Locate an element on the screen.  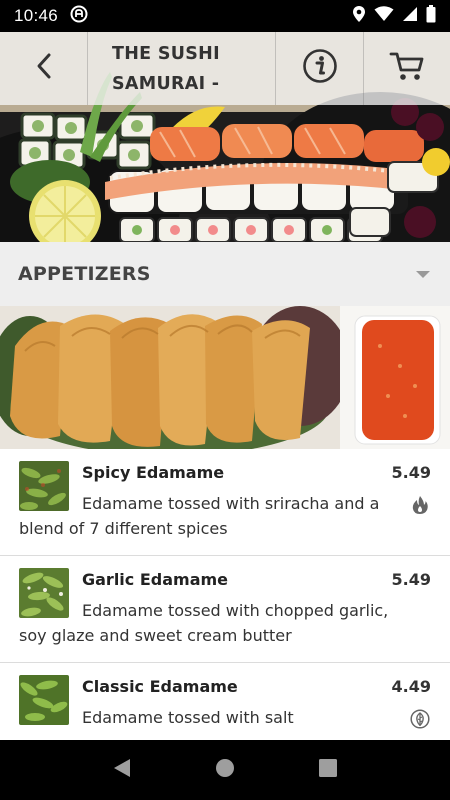
flame-icon is located at coordinates (420, 505).